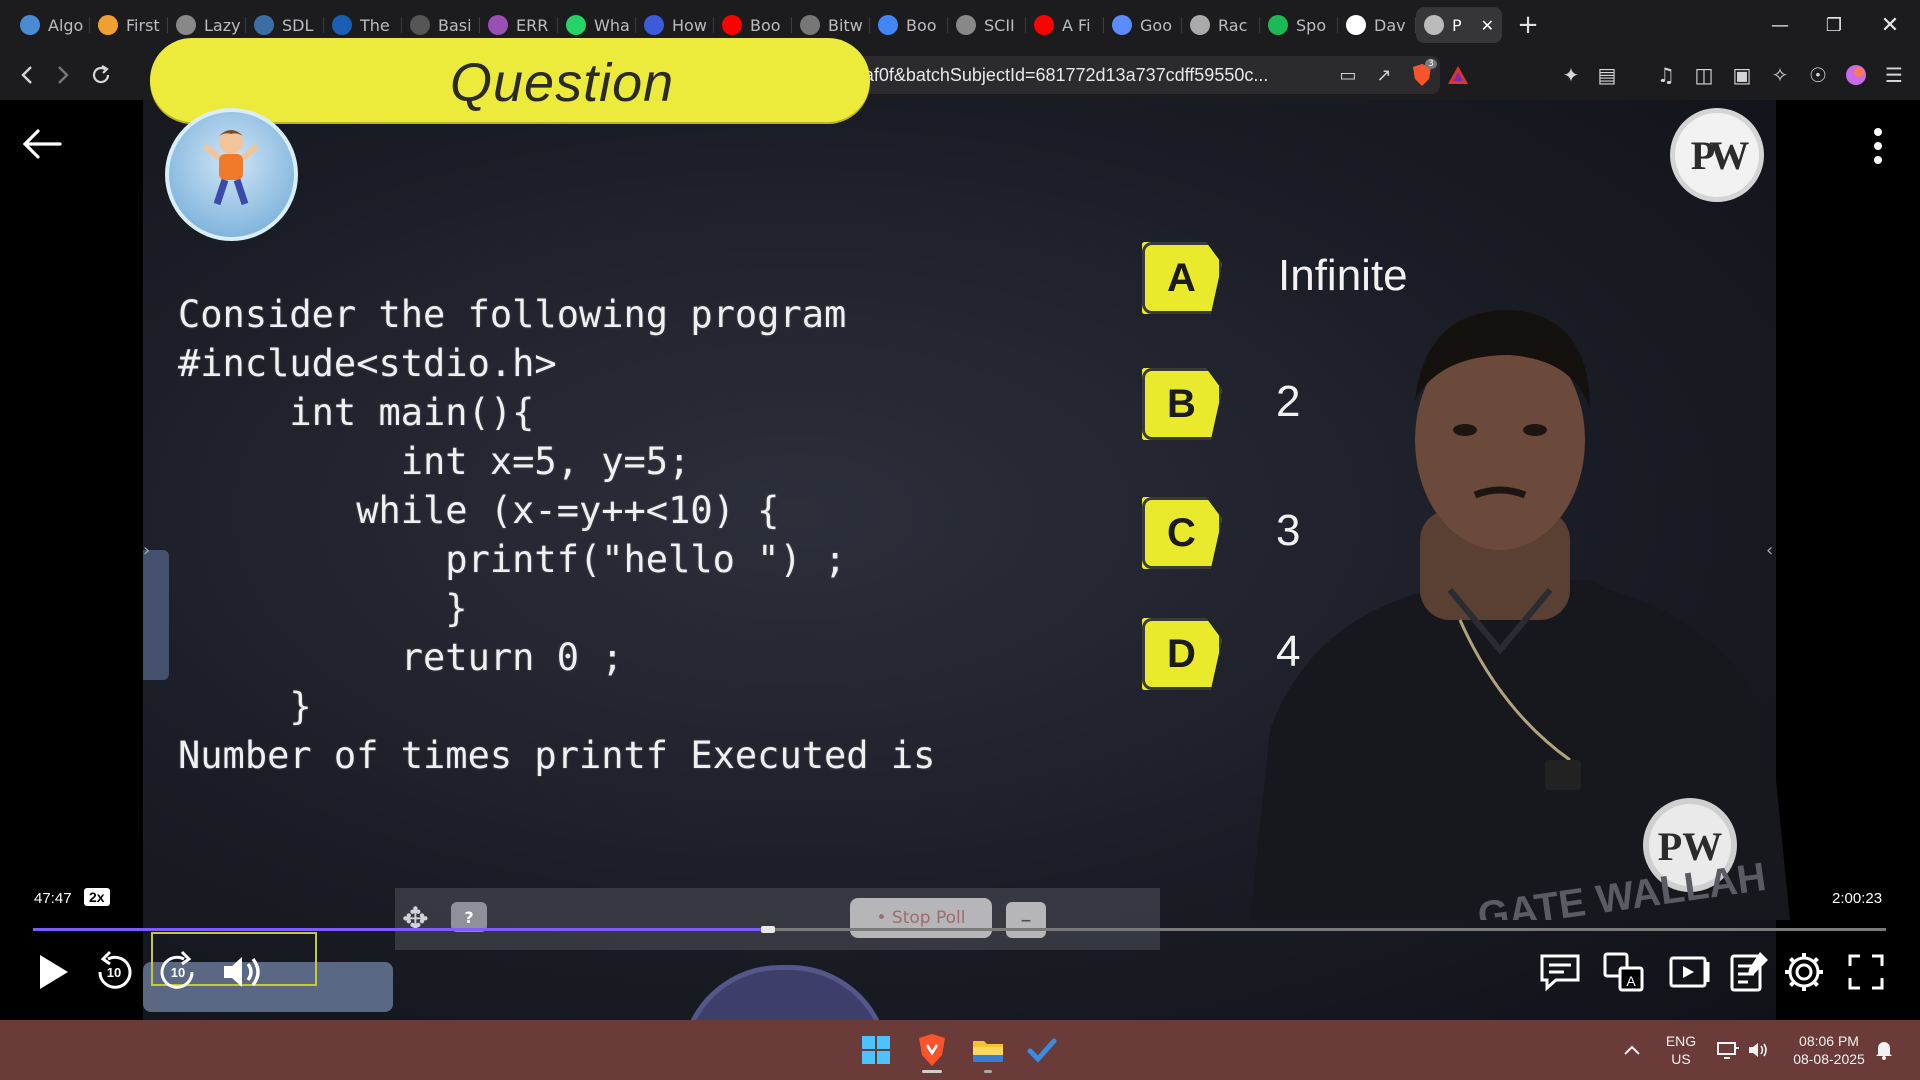 The image size is (1920, 1080). I want to click on tab-title: Goo, so click(1156, 25).